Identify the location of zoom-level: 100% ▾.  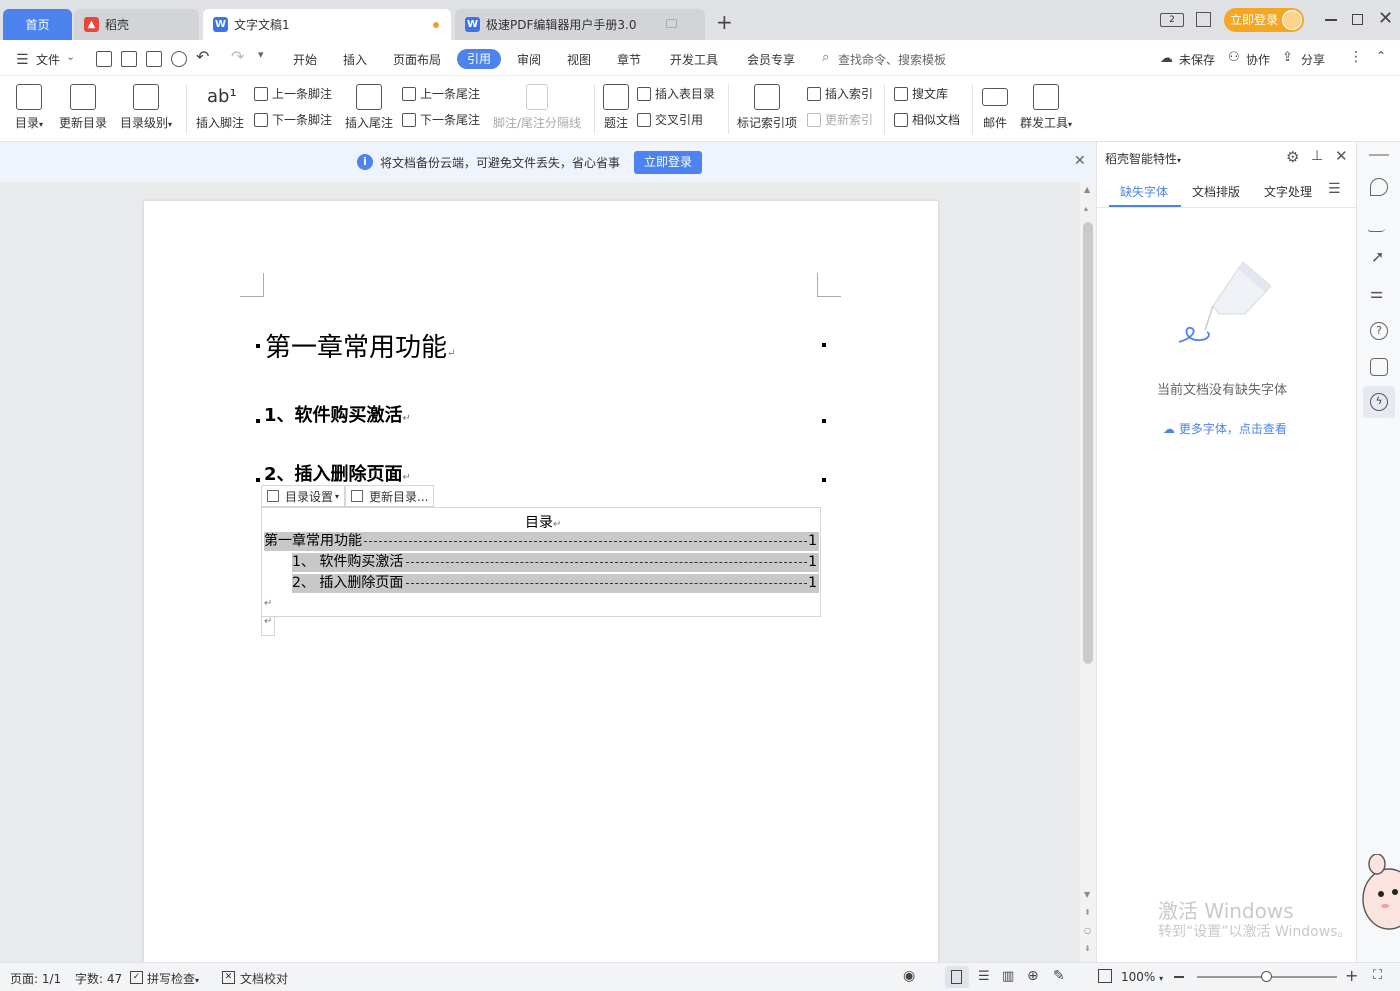
(1142, 977).